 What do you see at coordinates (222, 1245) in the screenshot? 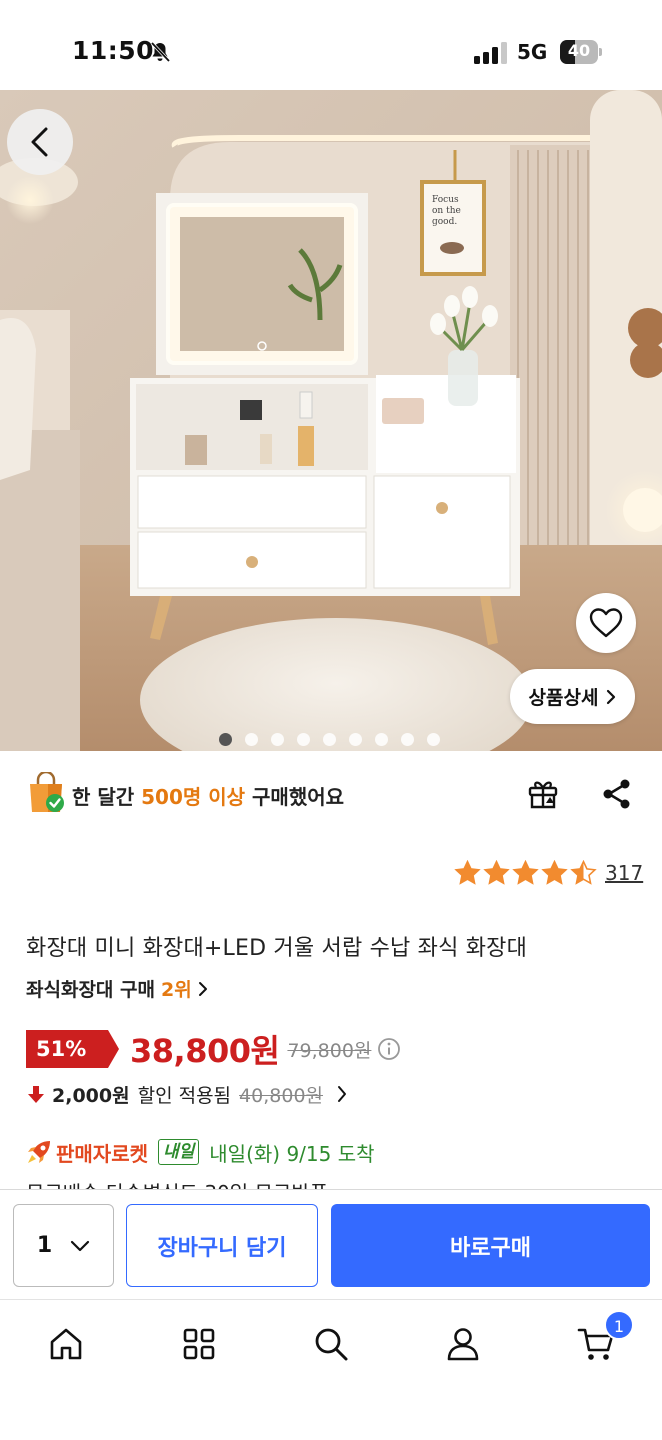
I see `add-to-cart-button: 장바구니 담기` at bounding box center [222, 1245].